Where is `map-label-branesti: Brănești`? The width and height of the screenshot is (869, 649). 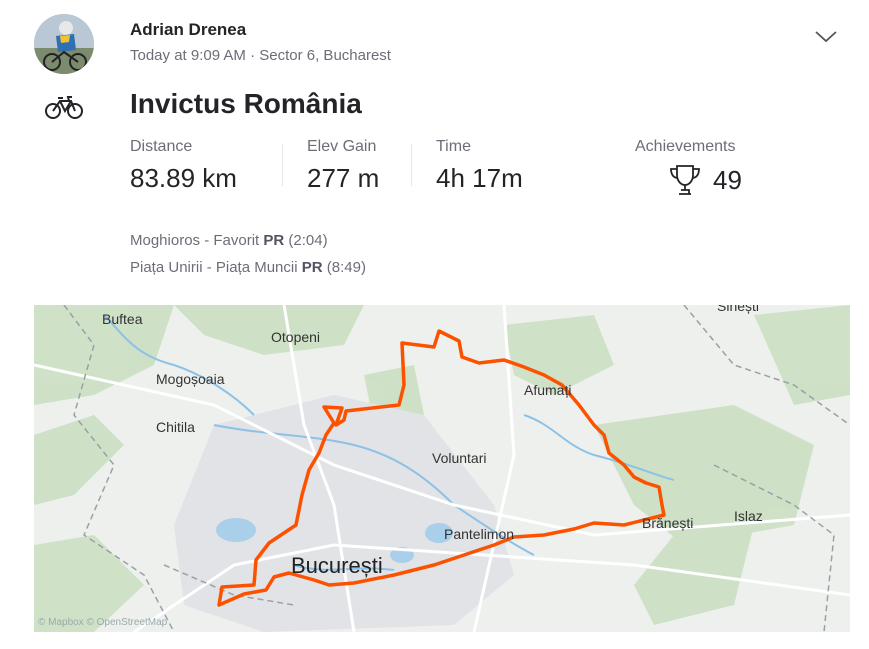
map-label-branesti: Brănești is located at coordinates (667, 523).